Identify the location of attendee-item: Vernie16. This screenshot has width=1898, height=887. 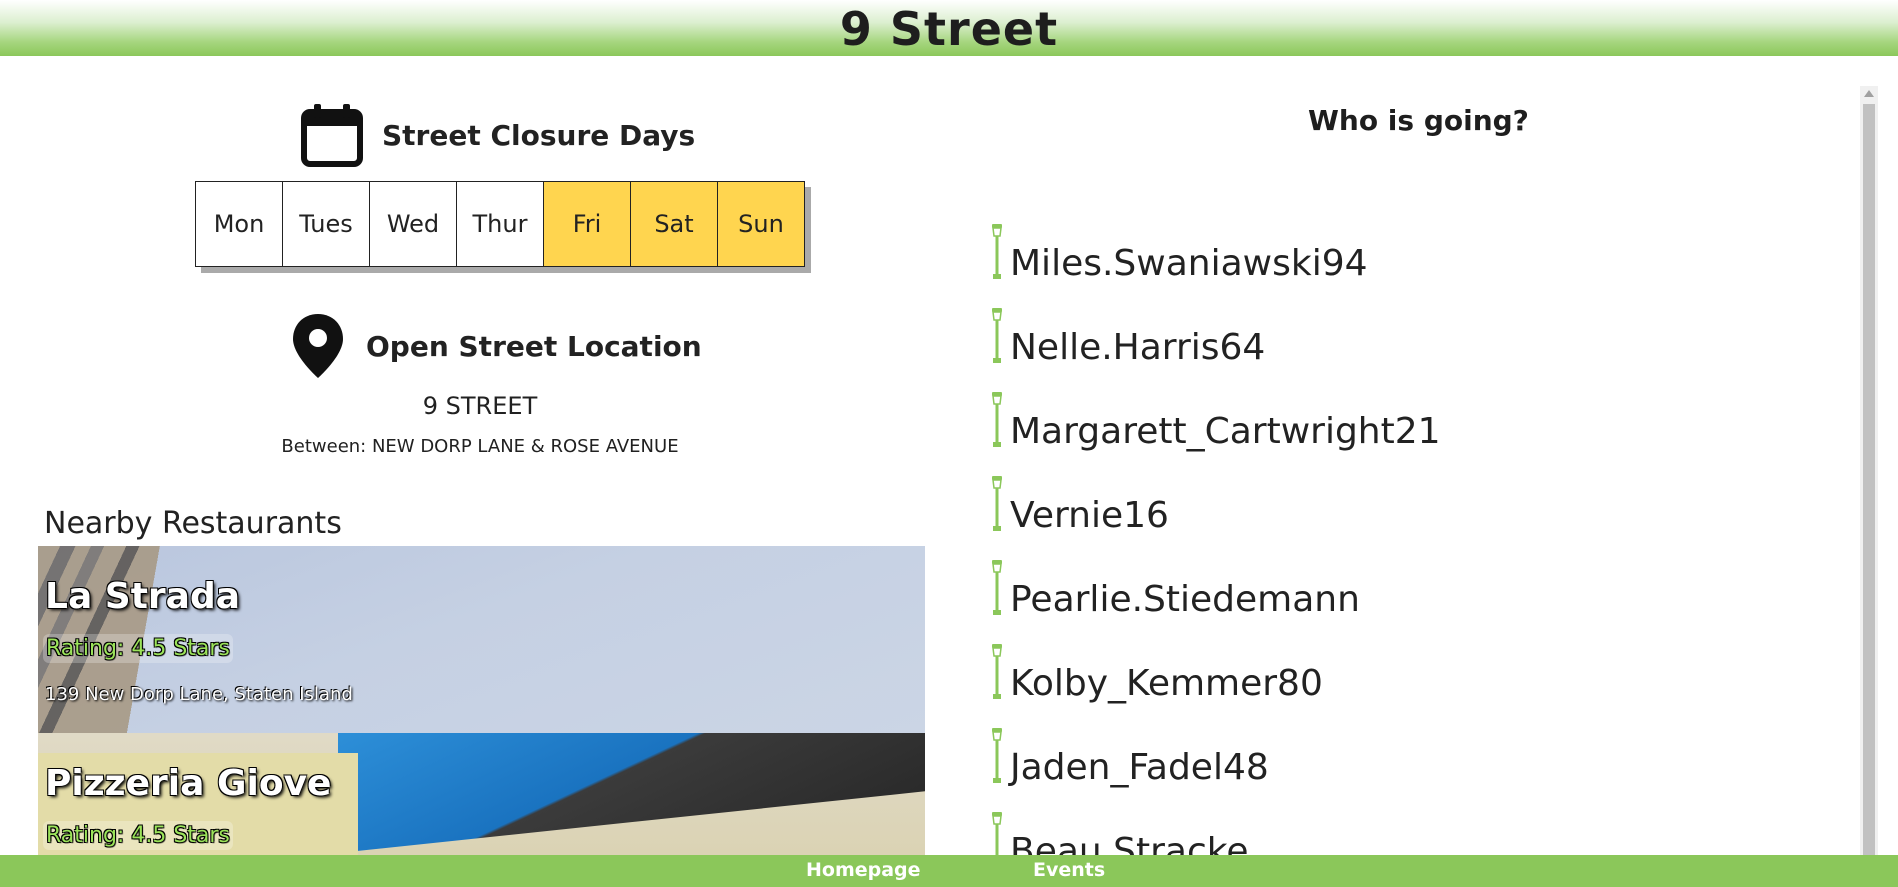
(1380, 496).